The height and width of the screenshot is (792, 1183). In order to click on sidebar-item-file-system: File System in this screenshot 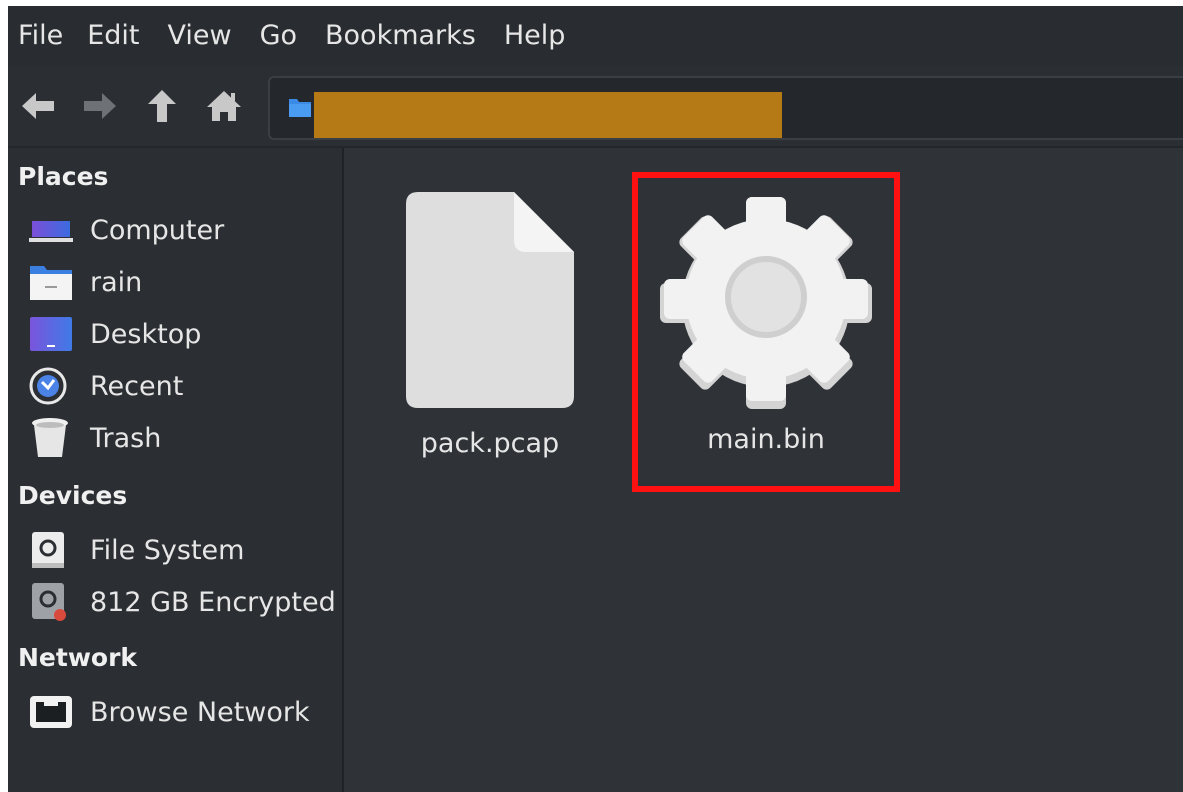, I will do `click(183, 550)`.